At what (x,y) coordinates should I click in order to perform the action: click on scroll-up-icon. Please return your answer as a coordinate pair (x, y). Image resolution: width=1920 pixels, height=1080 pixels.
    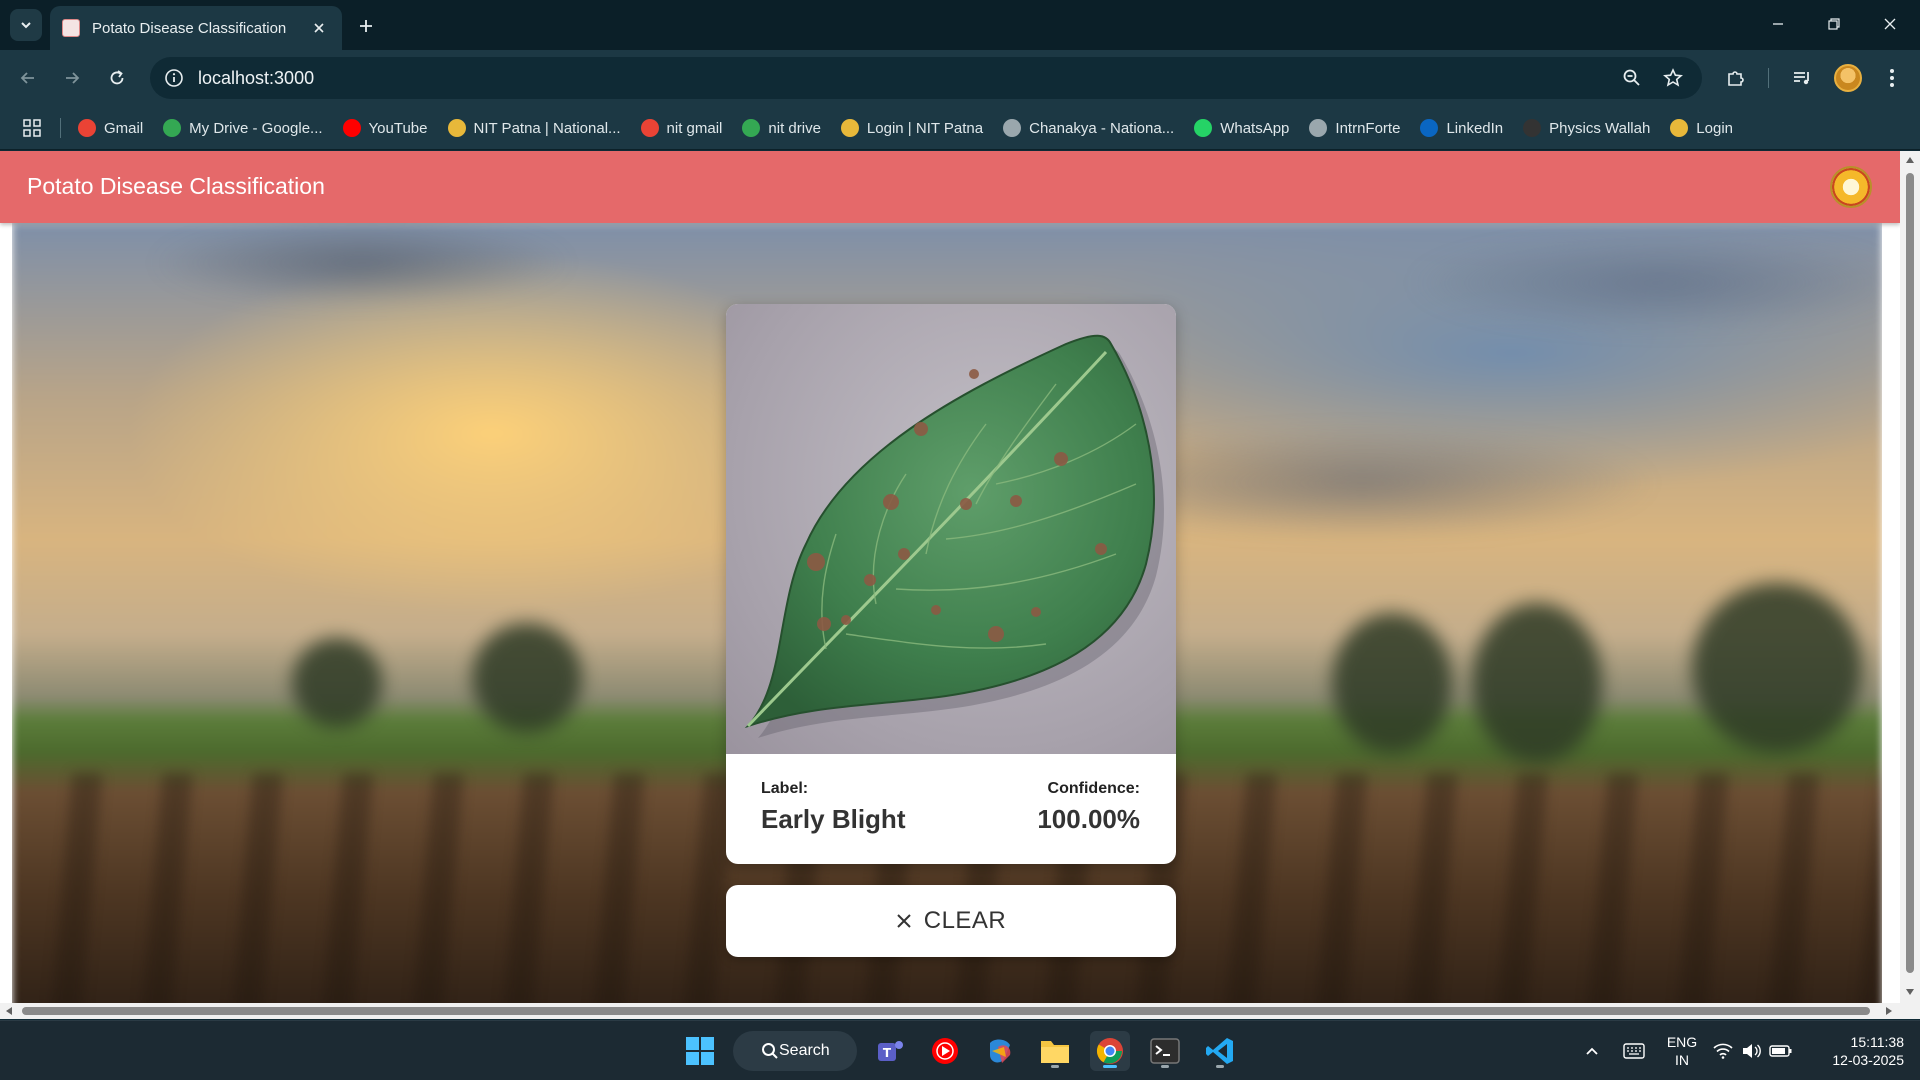
    Looking at the image, I should click on (1910, 160).